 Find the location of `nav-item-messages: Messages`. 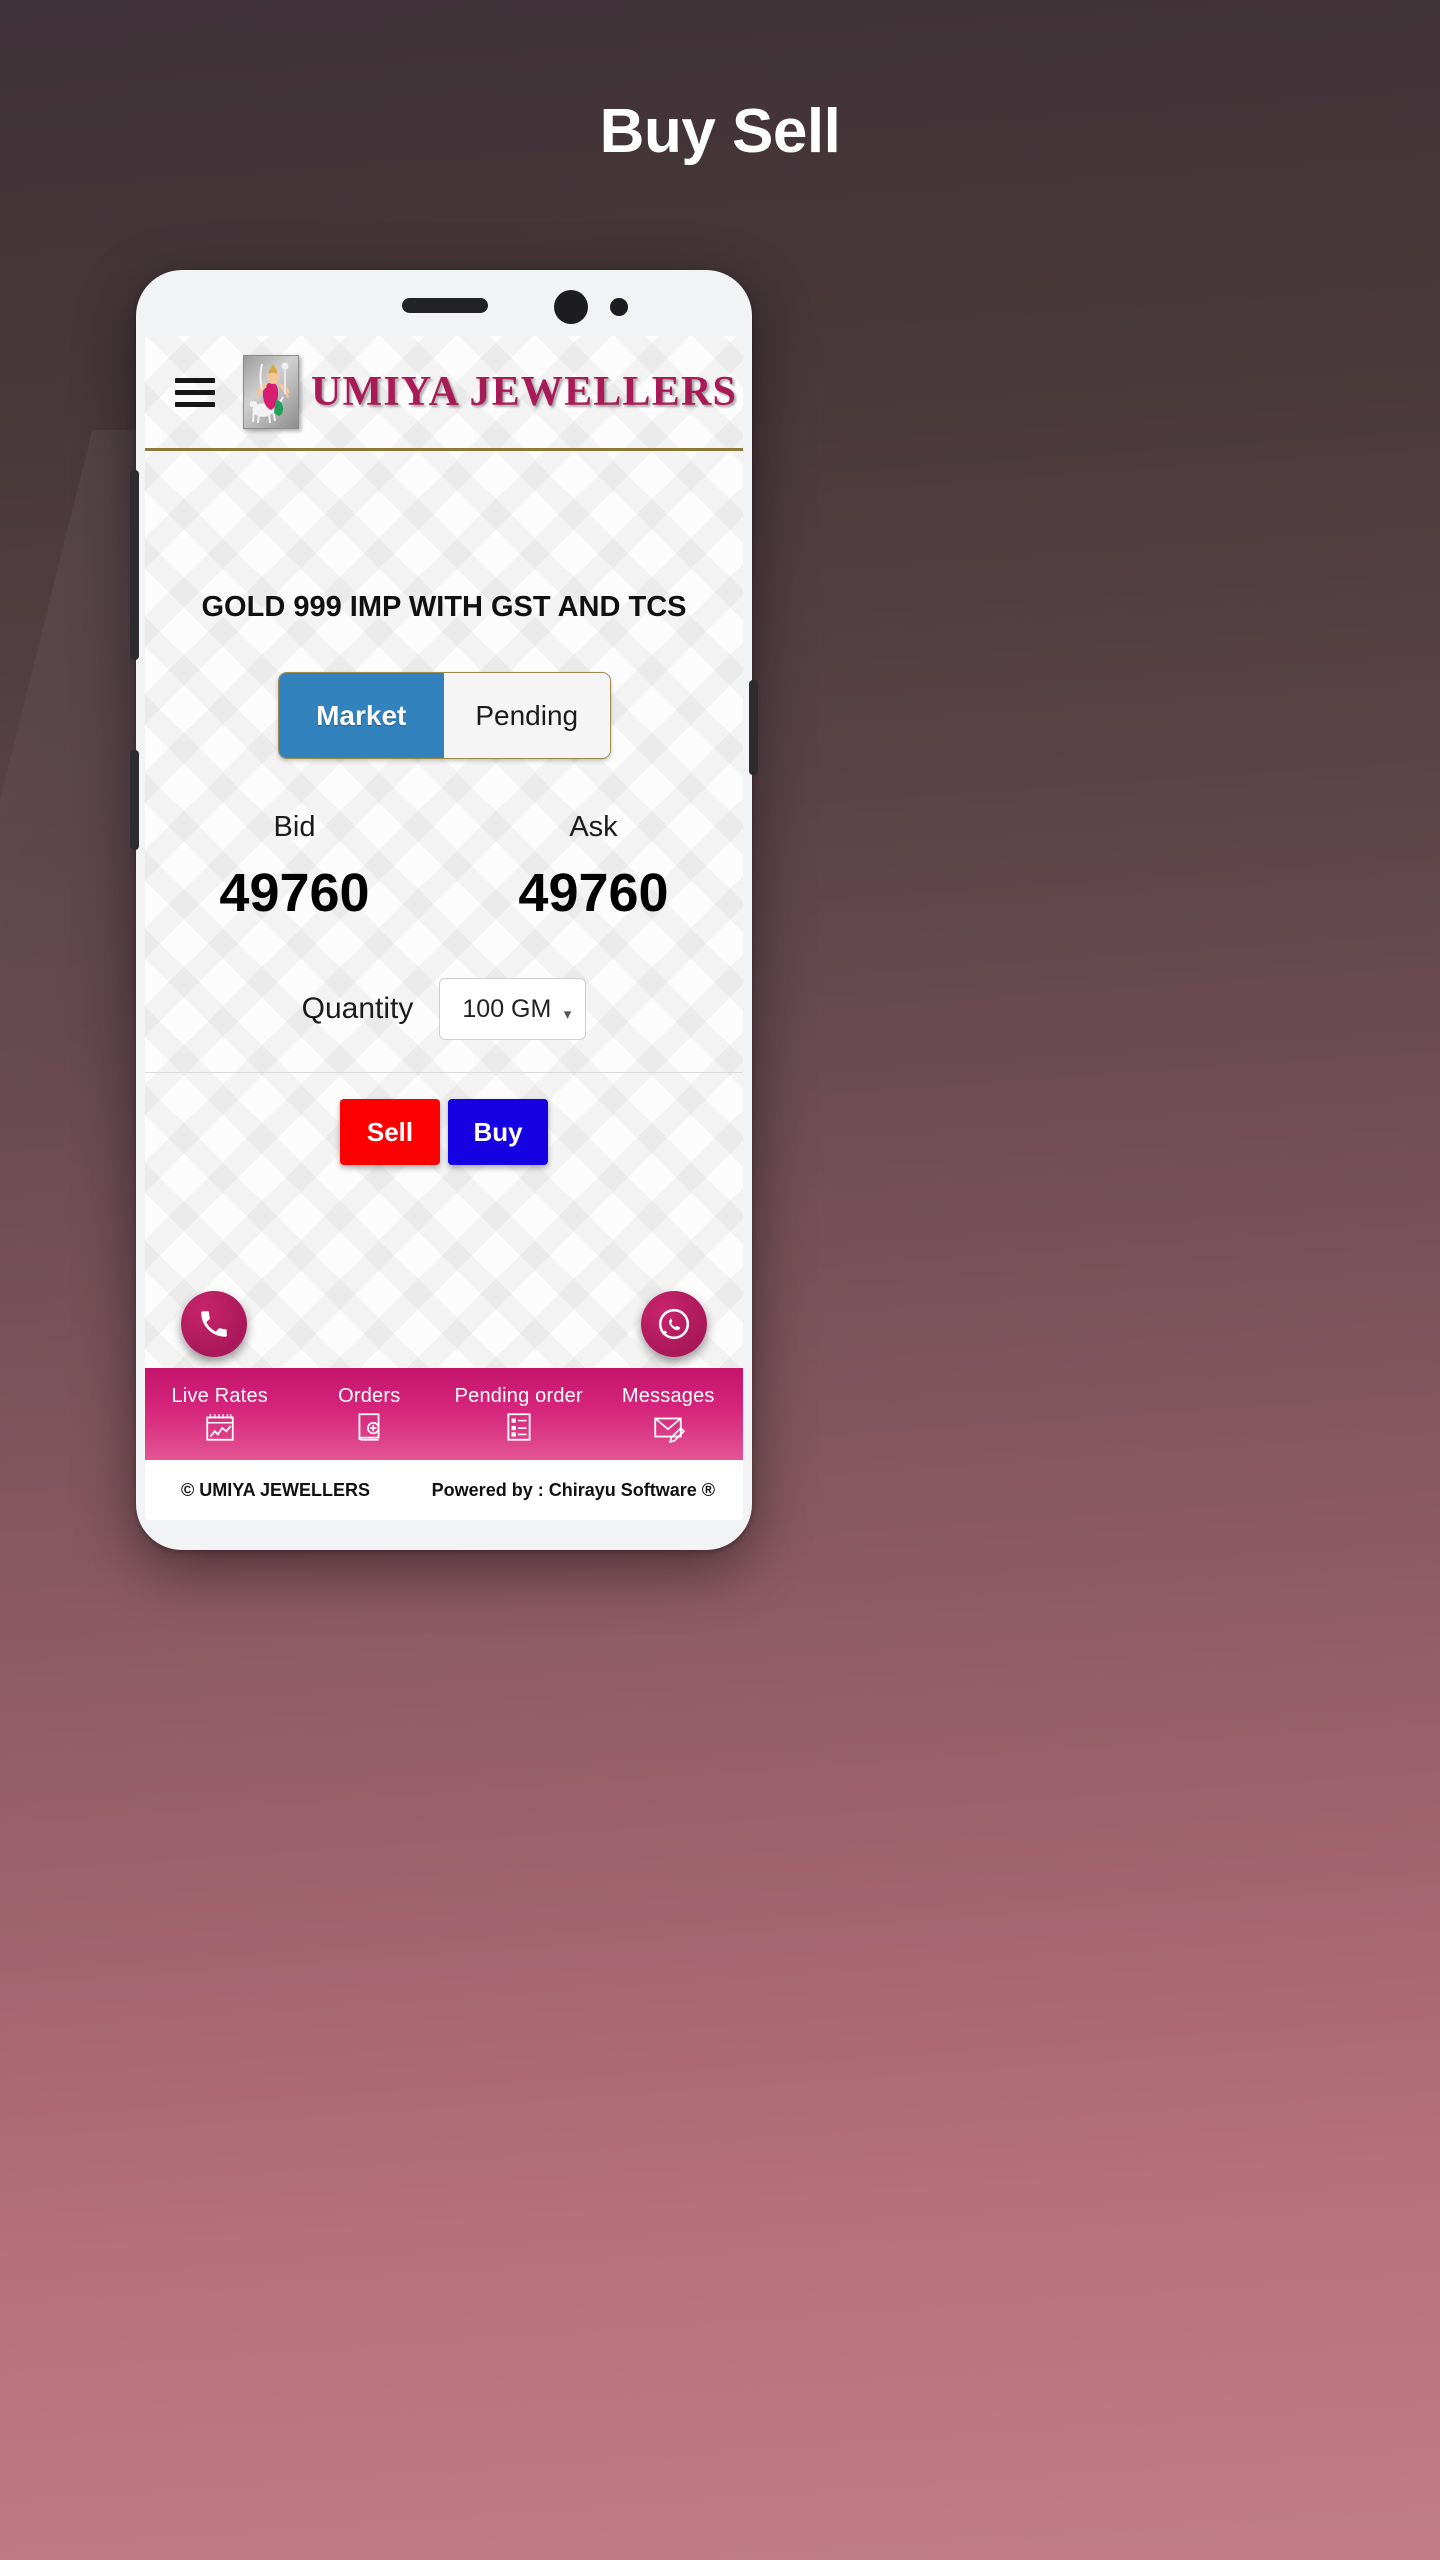

nav-item-messages: Messages is located at coordinates (669, 1414).